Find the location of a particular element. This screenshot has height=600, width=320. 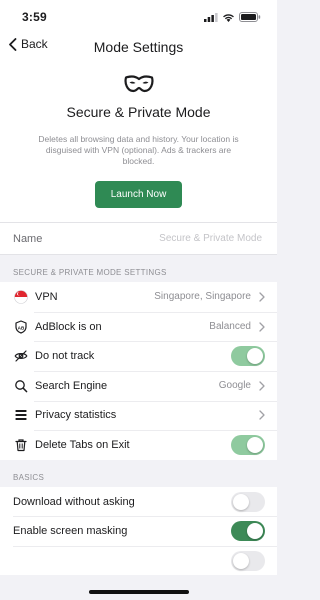

back-label: Back is located at coordinates (34, 44).